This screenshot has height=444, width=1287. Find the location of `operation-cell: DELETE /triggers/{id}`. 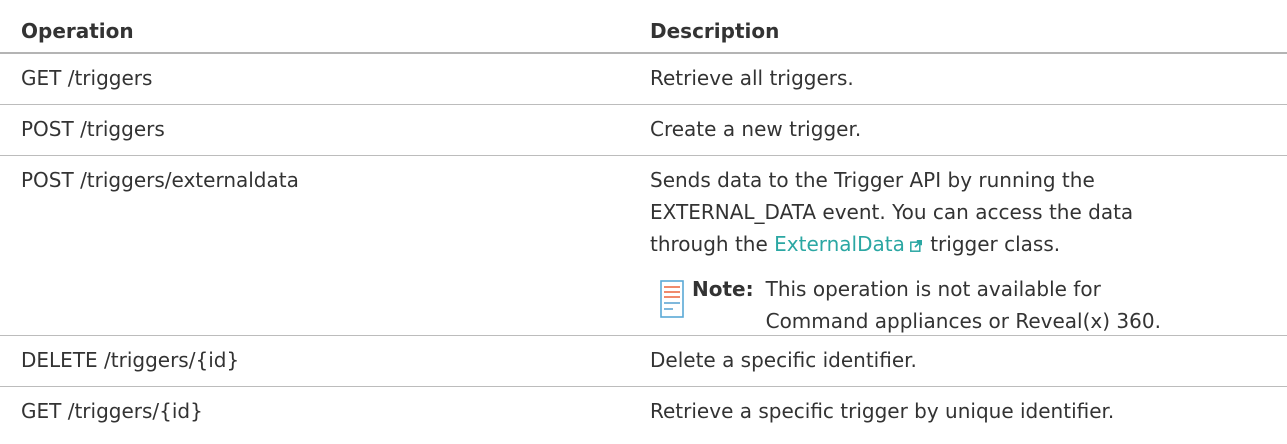

operation-cell: DELETE /triggers/{id} is located at coordinates (130, 360).